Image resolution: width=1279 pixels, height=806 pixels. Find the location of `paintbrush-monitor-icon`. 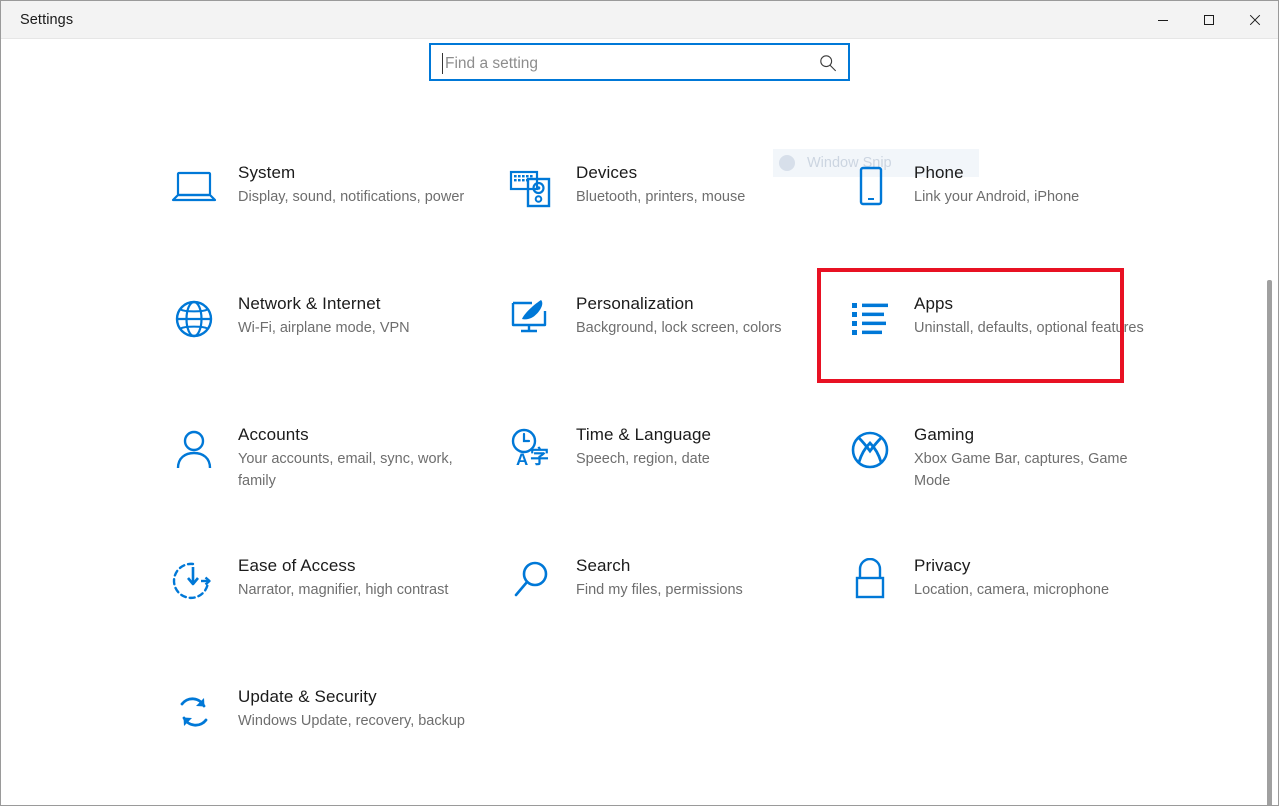

paintbrush-monitor-icon is located at coordinates (532, 319).